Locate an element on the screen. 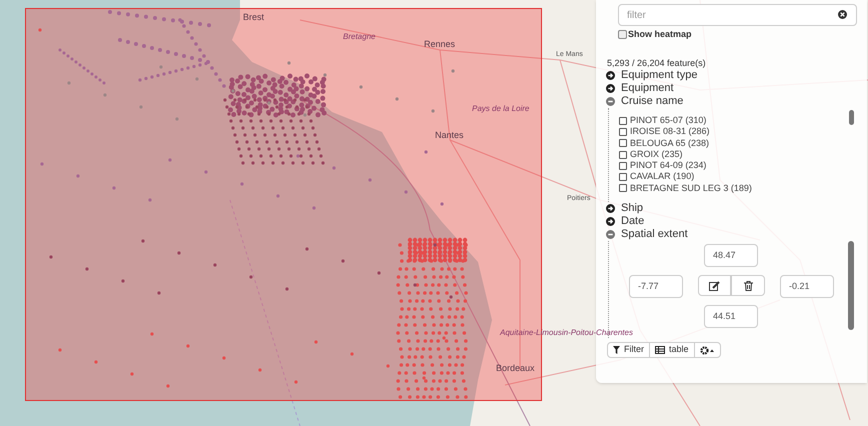 The image size is (868, 426). edit-button is located at coordinates (714, 285).